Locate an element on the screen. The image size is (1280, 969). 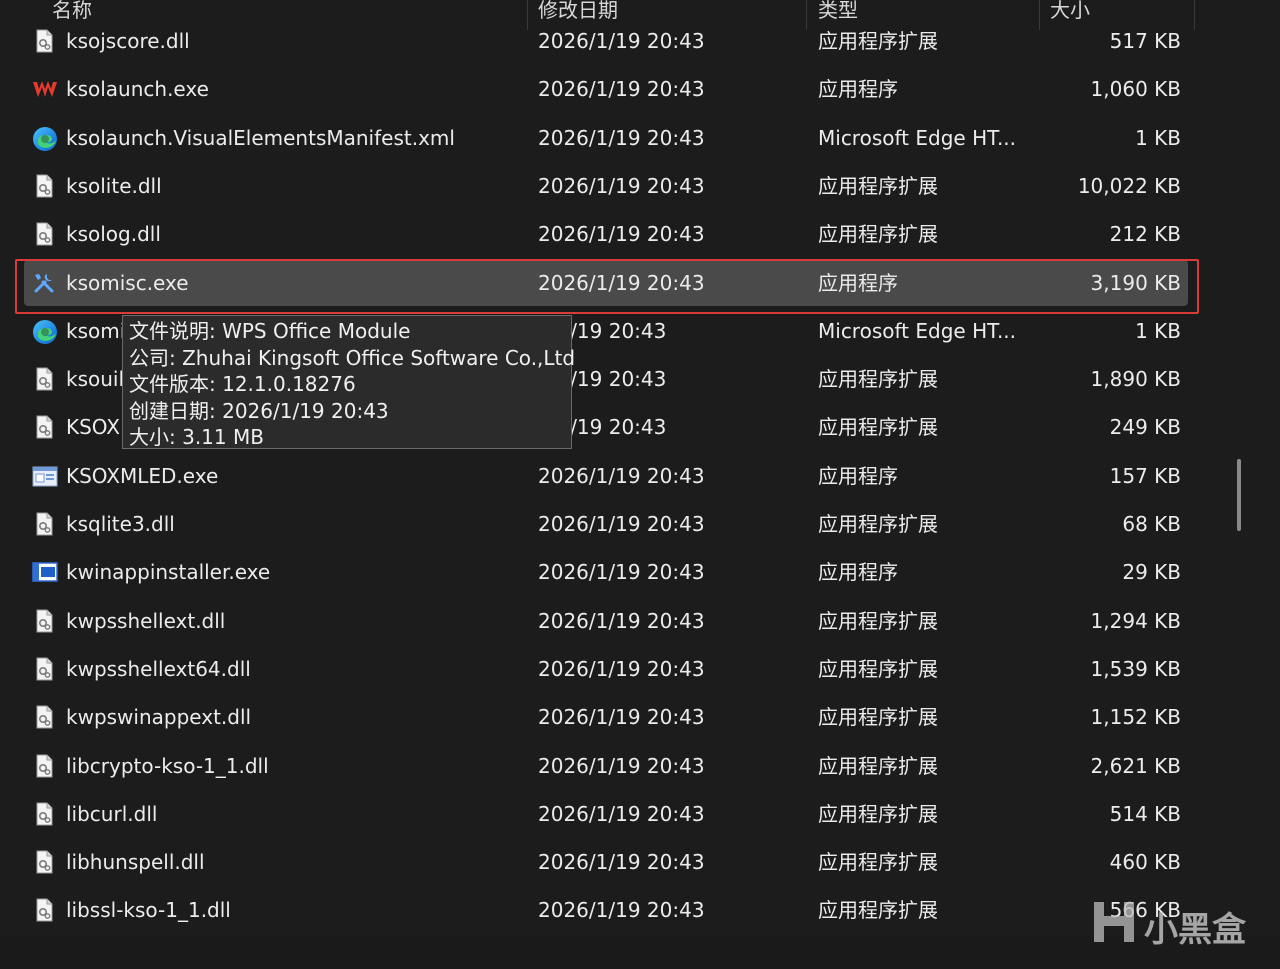
file-name: ksqlite3.dll is located at coordinates (120, 524).